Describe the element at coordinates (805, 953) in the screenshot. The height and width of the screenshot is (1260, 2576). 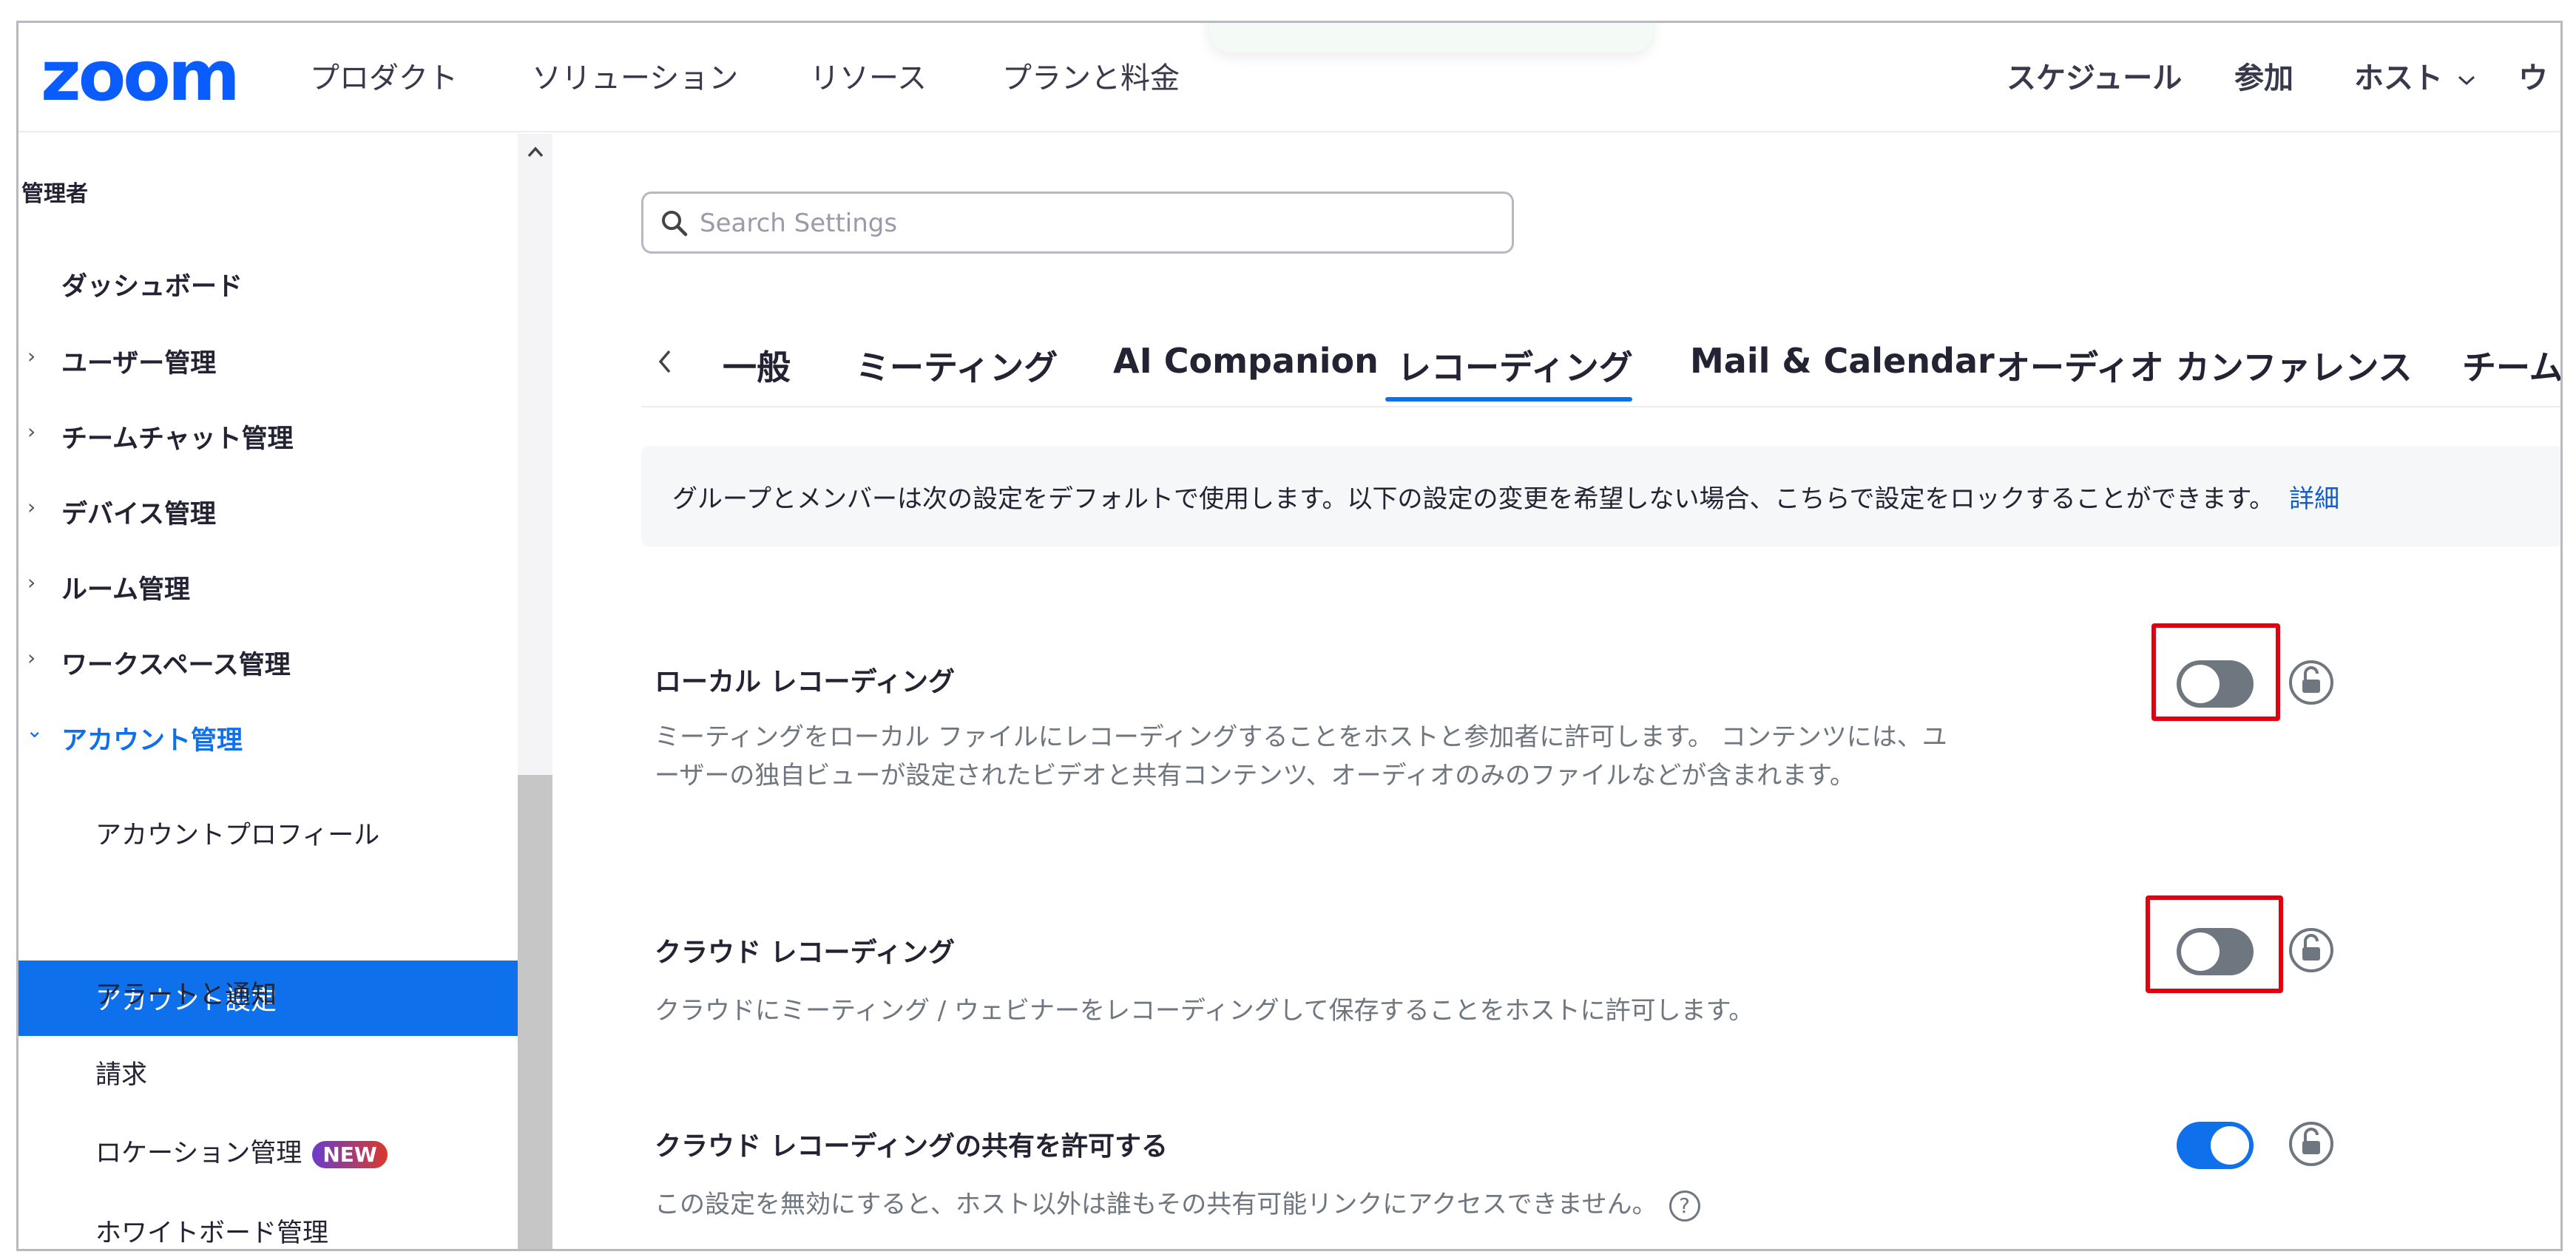
I see `setting-cloud-recording-title: クラウド レコーディング` at that location.